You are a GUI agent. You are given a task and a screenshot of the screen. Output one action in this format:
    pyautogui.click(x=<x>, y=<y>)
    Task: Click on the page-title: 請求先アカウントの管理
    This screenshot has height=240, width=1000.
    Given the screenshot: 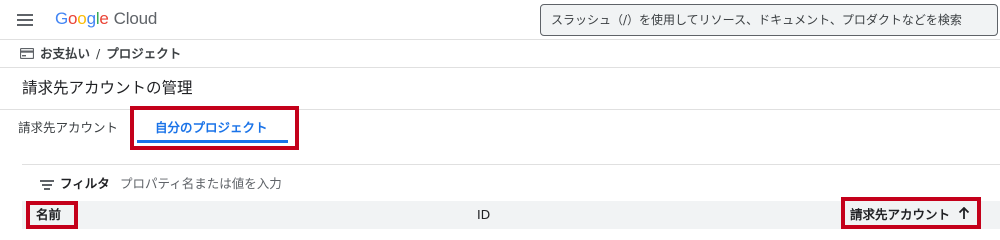 What is the action you would take?
    pyautogui.click(x=107, y=88)
    